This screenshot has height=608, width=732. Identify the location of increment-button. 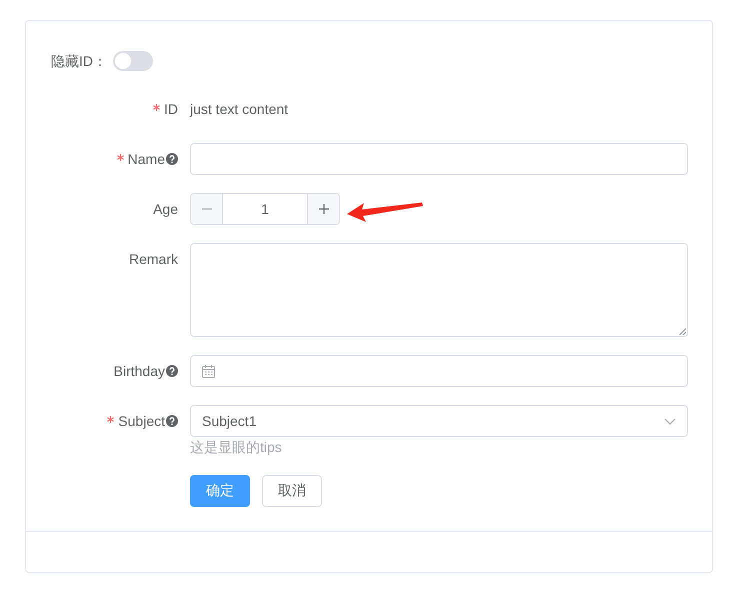
(323, 209).